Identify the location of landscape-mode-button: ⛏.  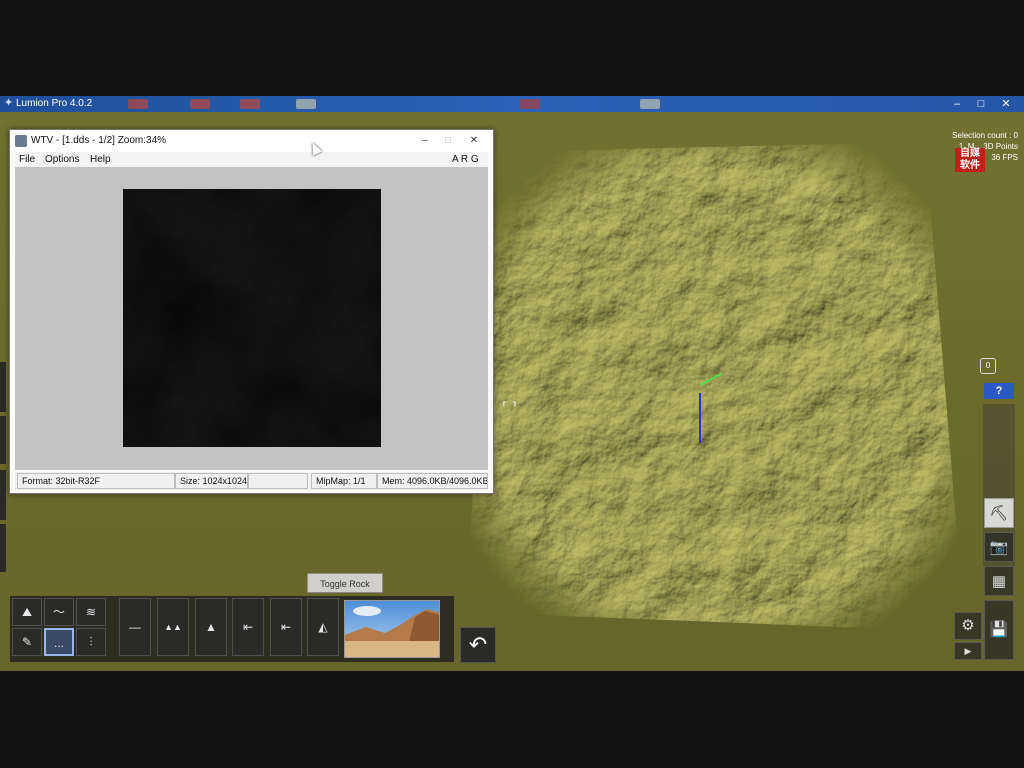
(999, 513).